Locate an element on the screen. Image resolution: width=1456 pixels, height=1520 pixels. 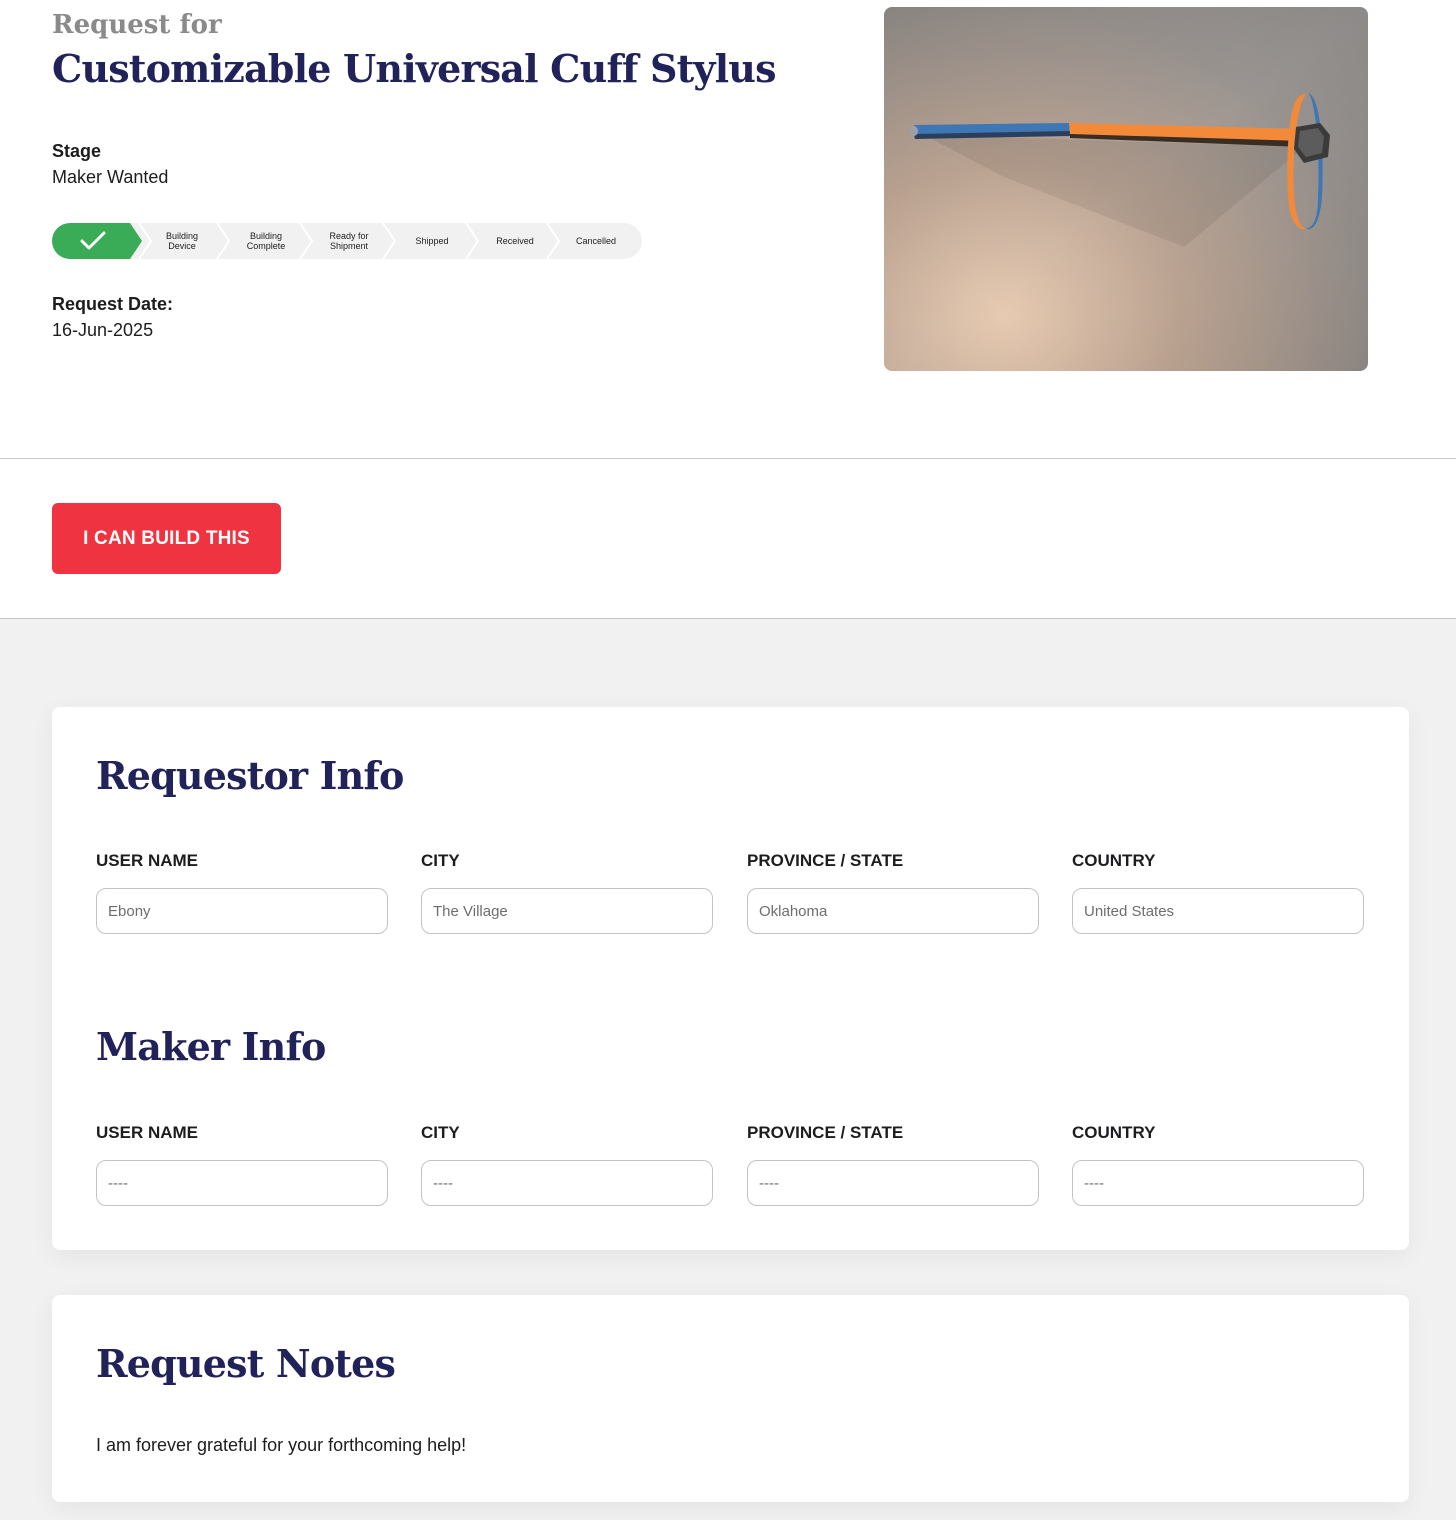
progress-step-completed is located at coordinates (97, 241).